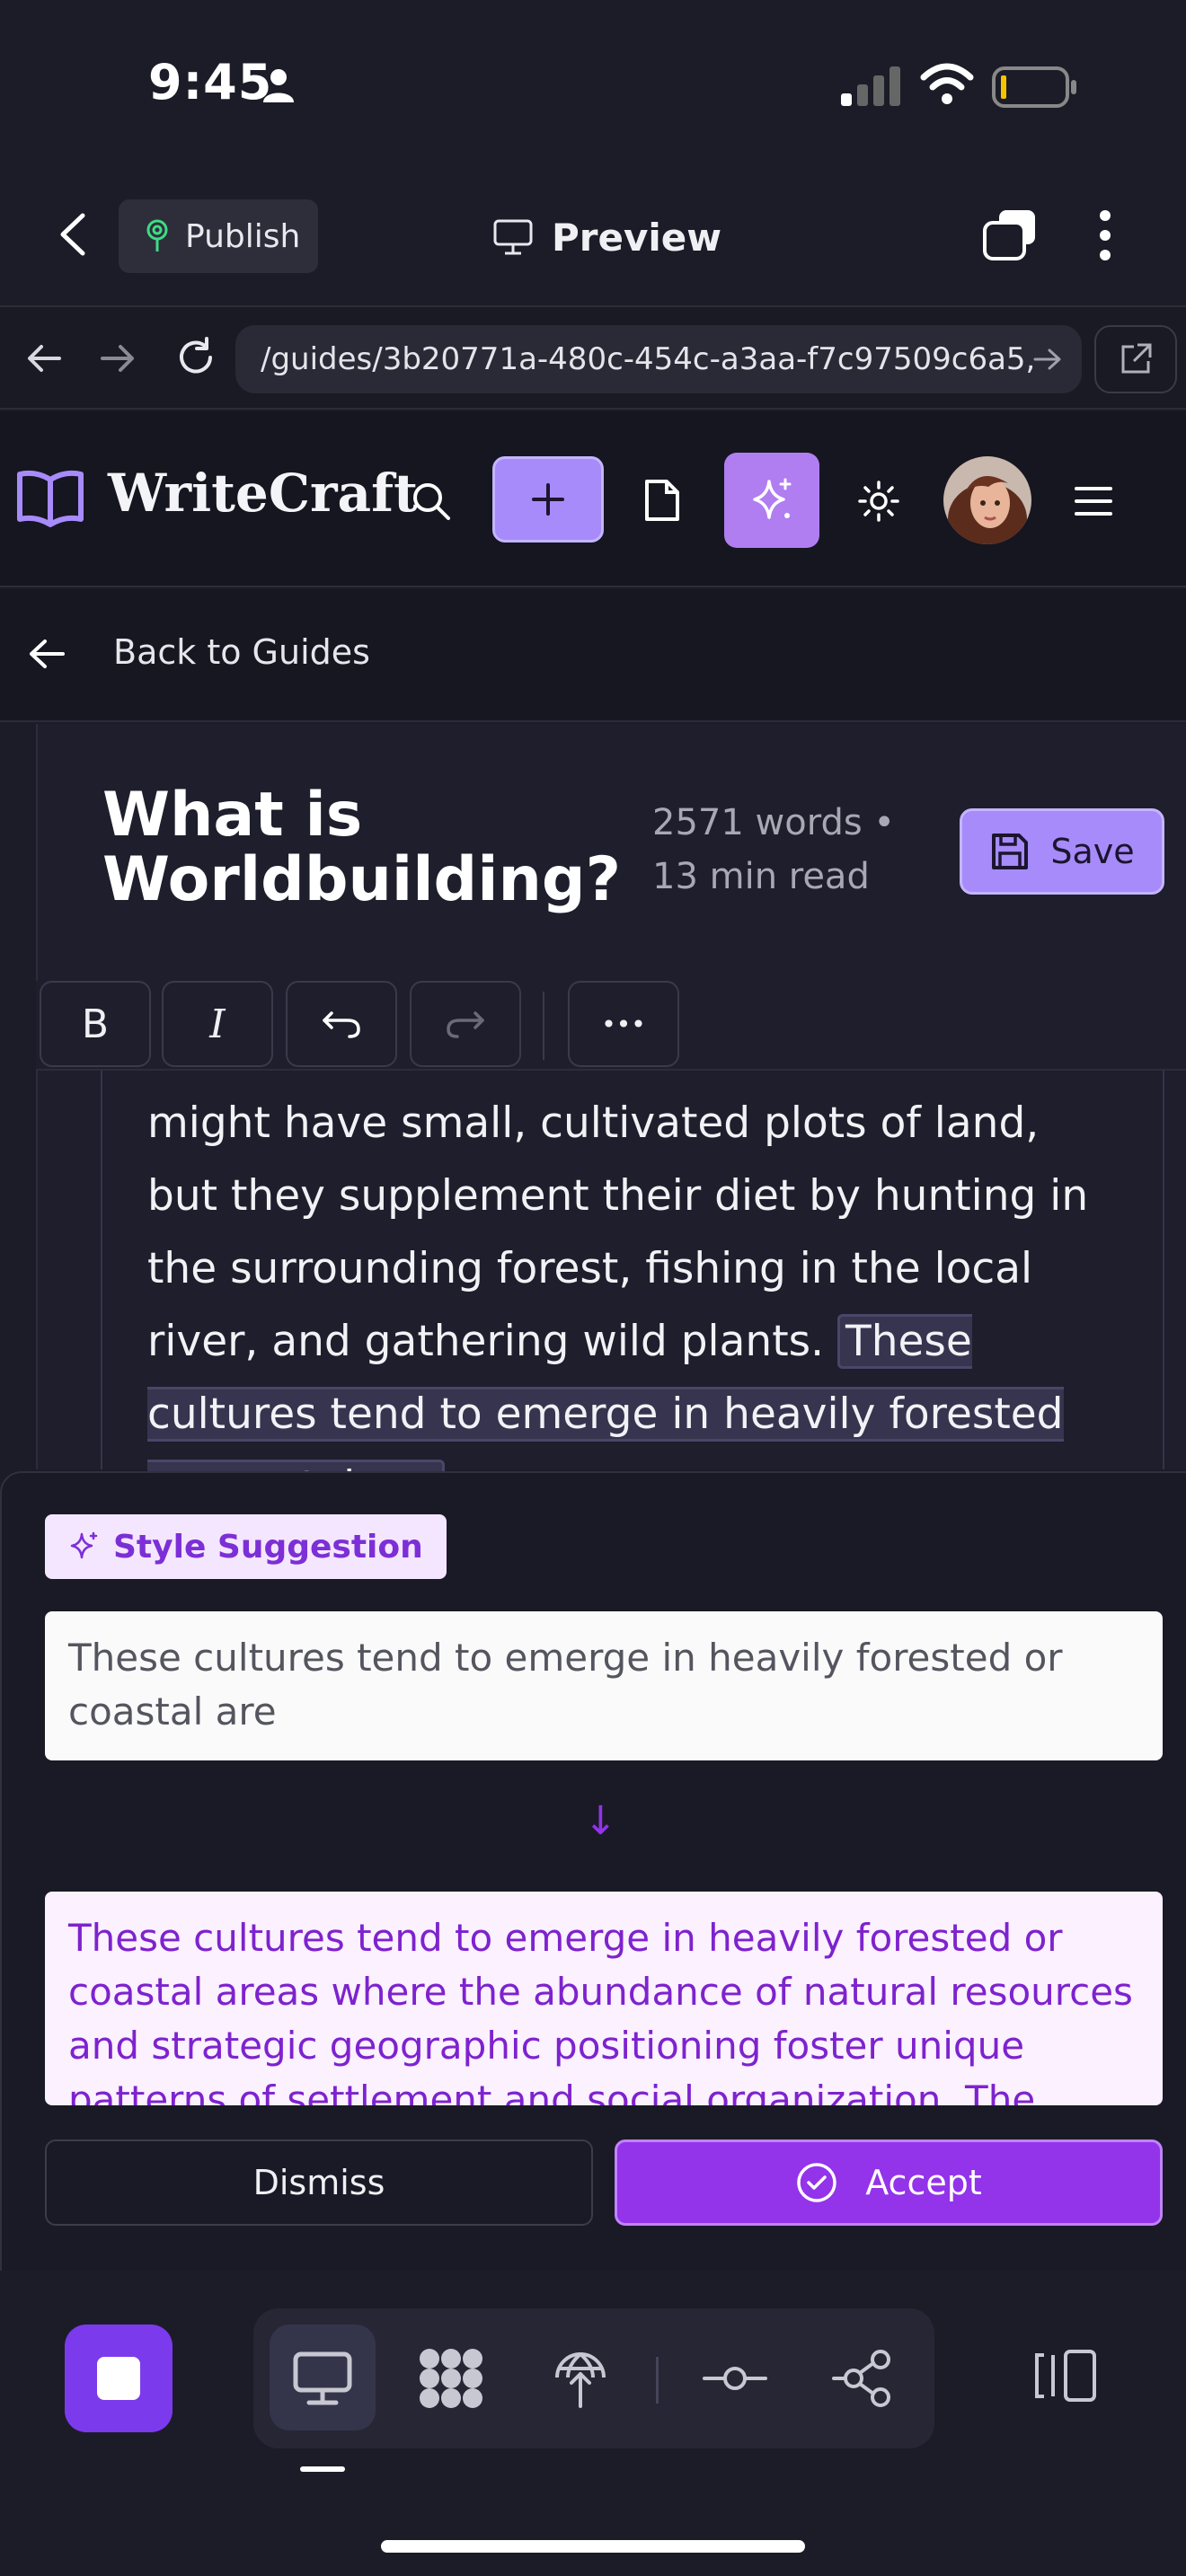 Image resolution: width=1186 pixels, height=2576 pixels. Describe the element at coordinates (1093, 501) in the screenshot. I see `menu-icon` at that location.